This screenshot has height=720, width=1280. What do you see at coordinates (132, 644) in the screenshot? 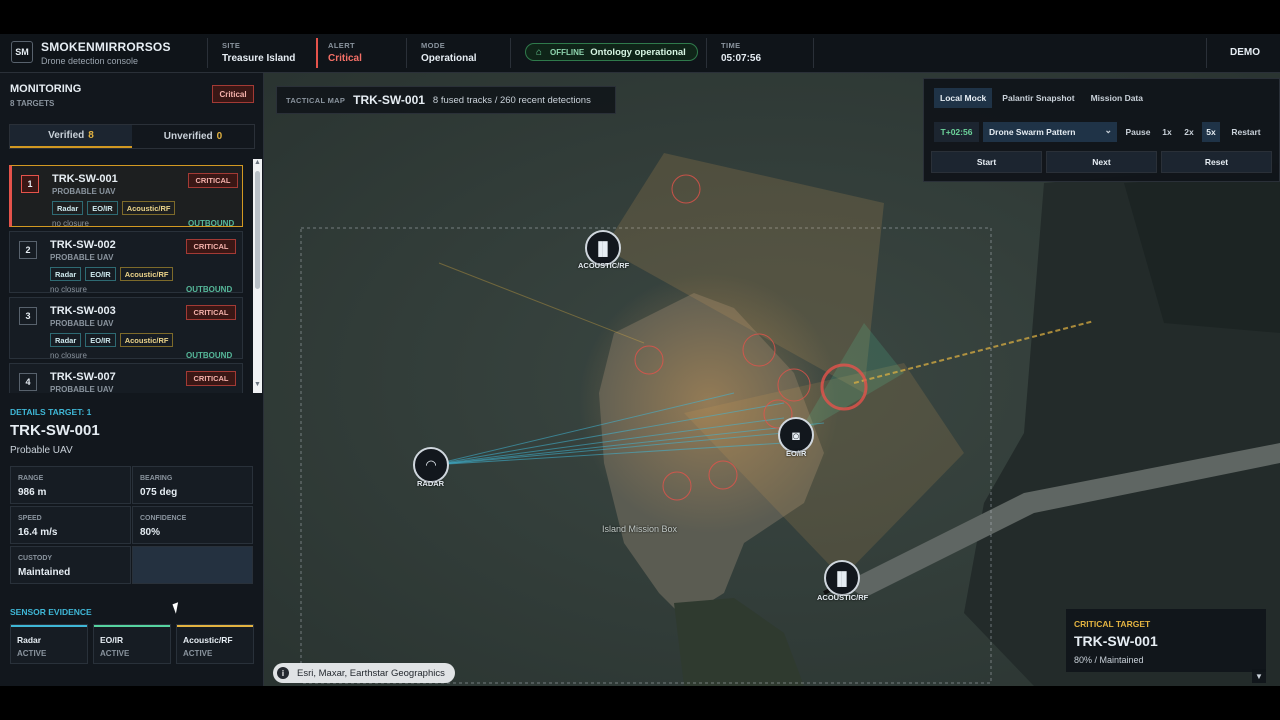
I see `sensor-evidence-eoir: EO/IR ACTIVE` at bounding box center [132, 644].